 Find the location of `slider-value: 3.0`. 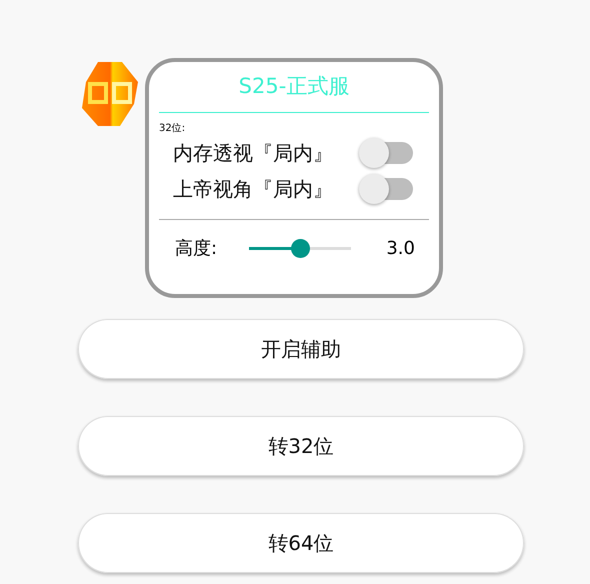

slider-value: 3.0 is located at coordinates (400, 248).